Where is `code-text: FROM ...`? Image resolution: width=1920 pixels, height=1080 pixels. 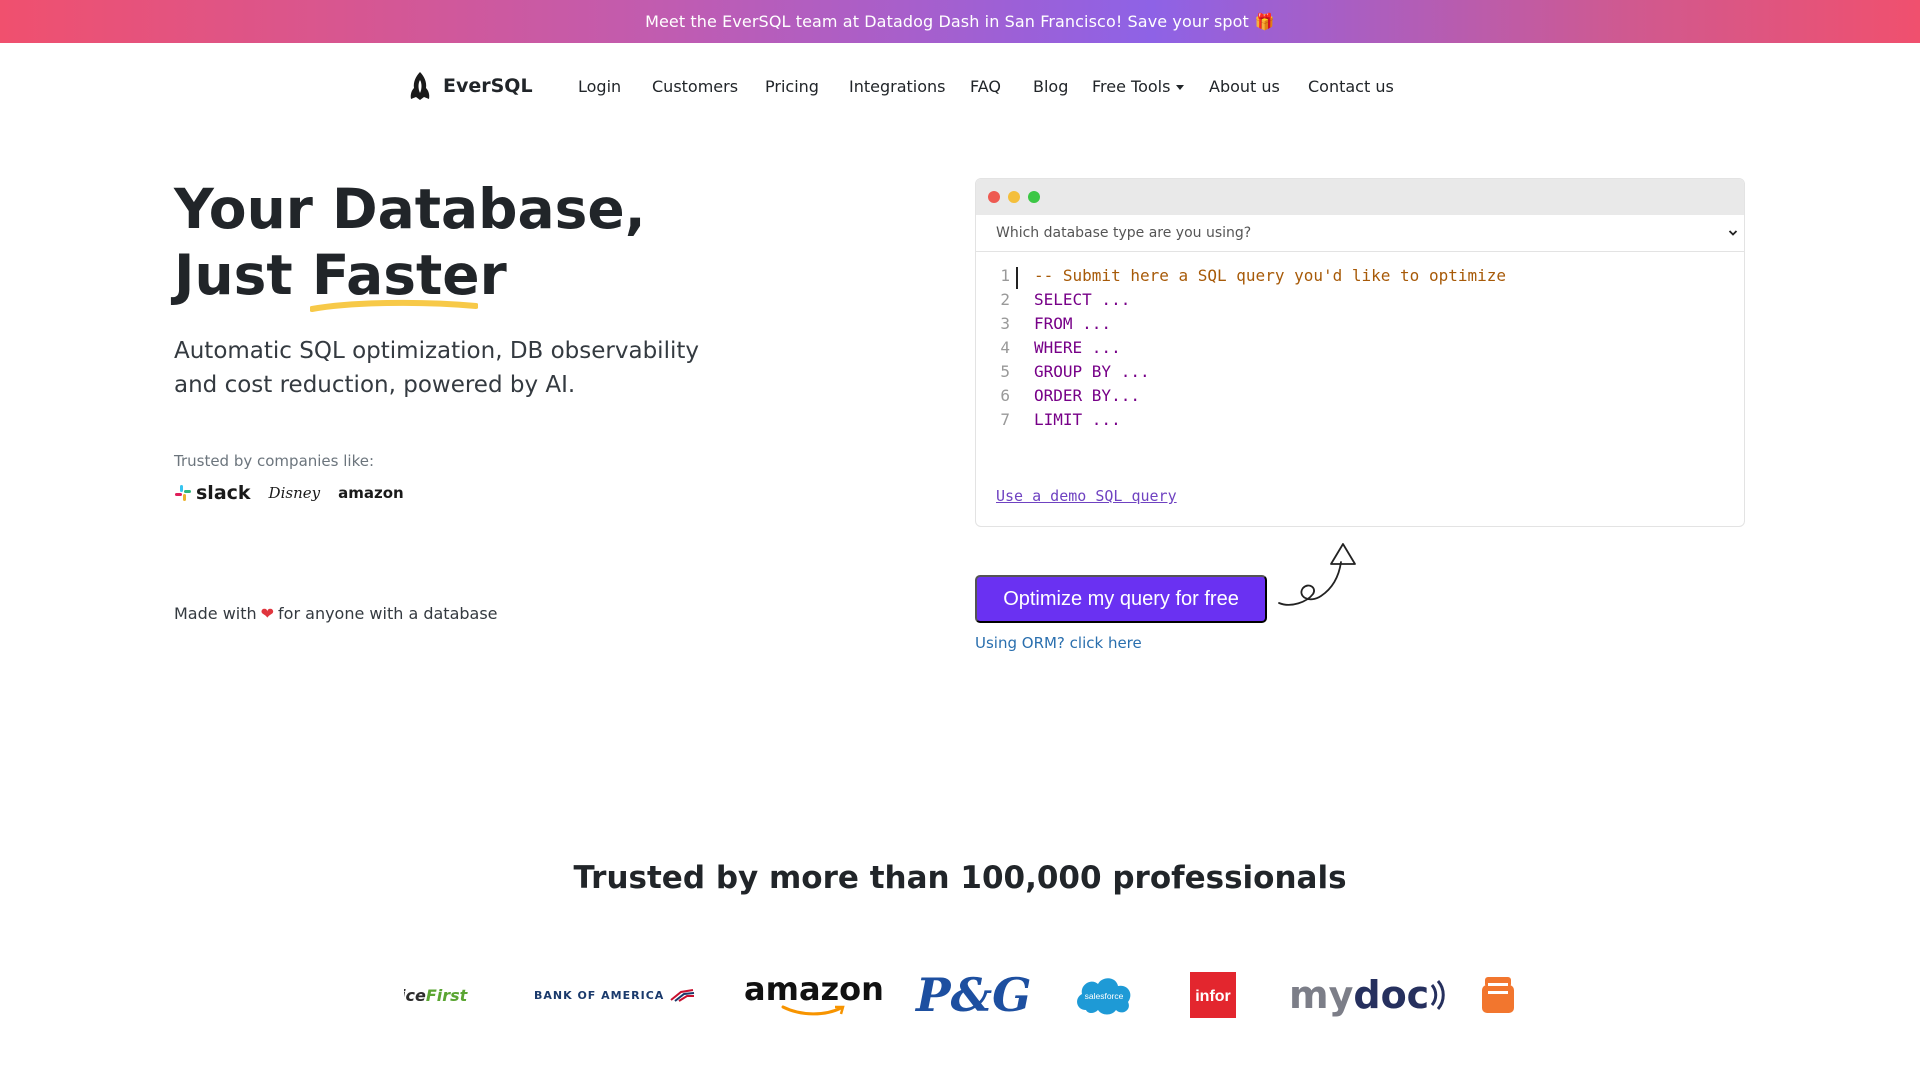
code-text: FROM ... is located at coordinates (1073, 323).